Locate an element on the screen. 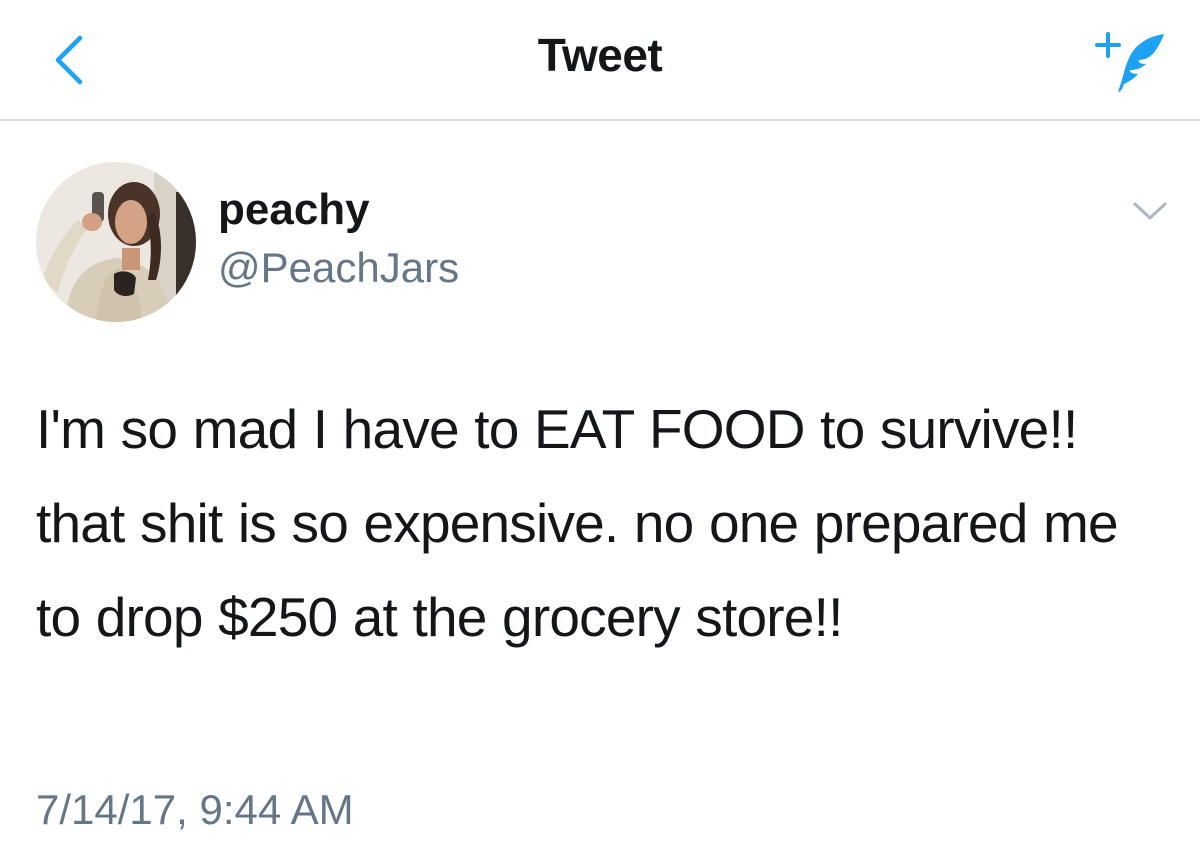 The width and height of the screenshot is (1200, 854). tweet-menu-button is located at coordinates (1150, 211).